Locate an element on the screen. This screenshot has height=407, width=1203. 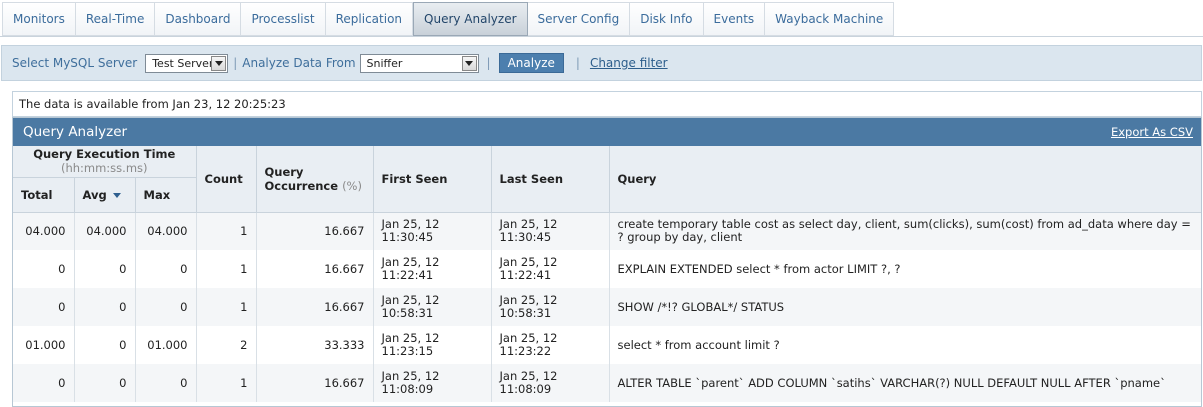
source-select: Sniffer is located at coordinates (419, 63).